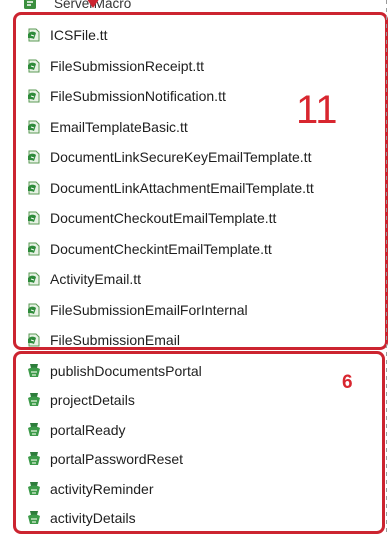 The image size is (390, 535). I want to click on tree-item: portalPasswordReset, so click(199, 460).